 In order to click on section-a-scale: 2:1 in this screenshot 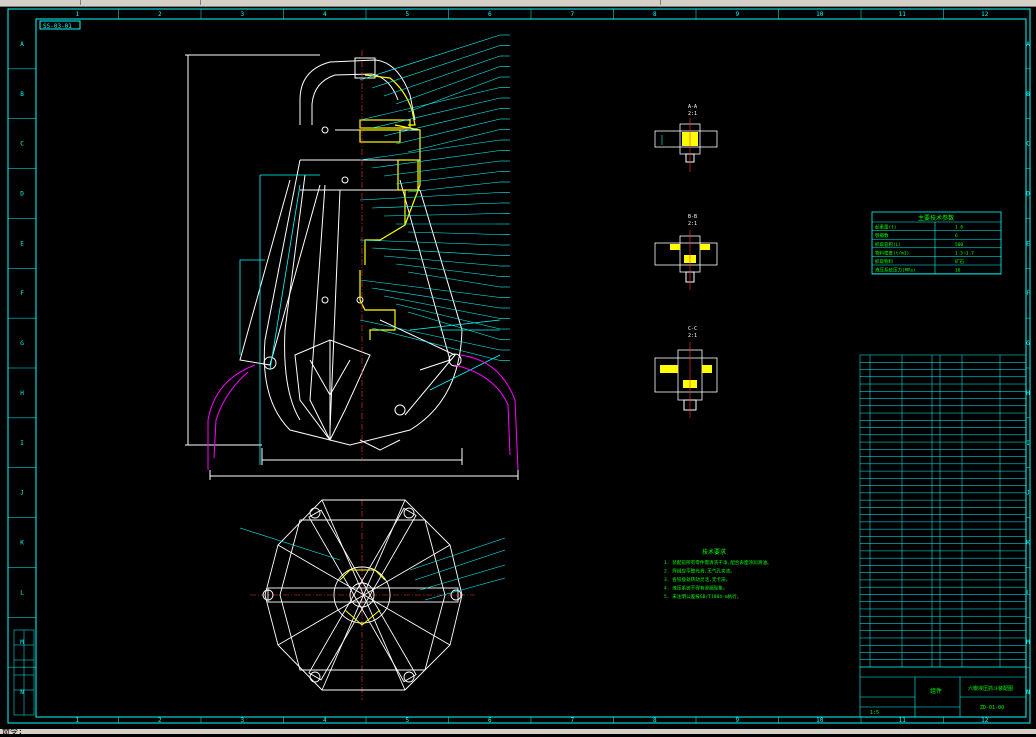, I will do `click(692, 114)`.